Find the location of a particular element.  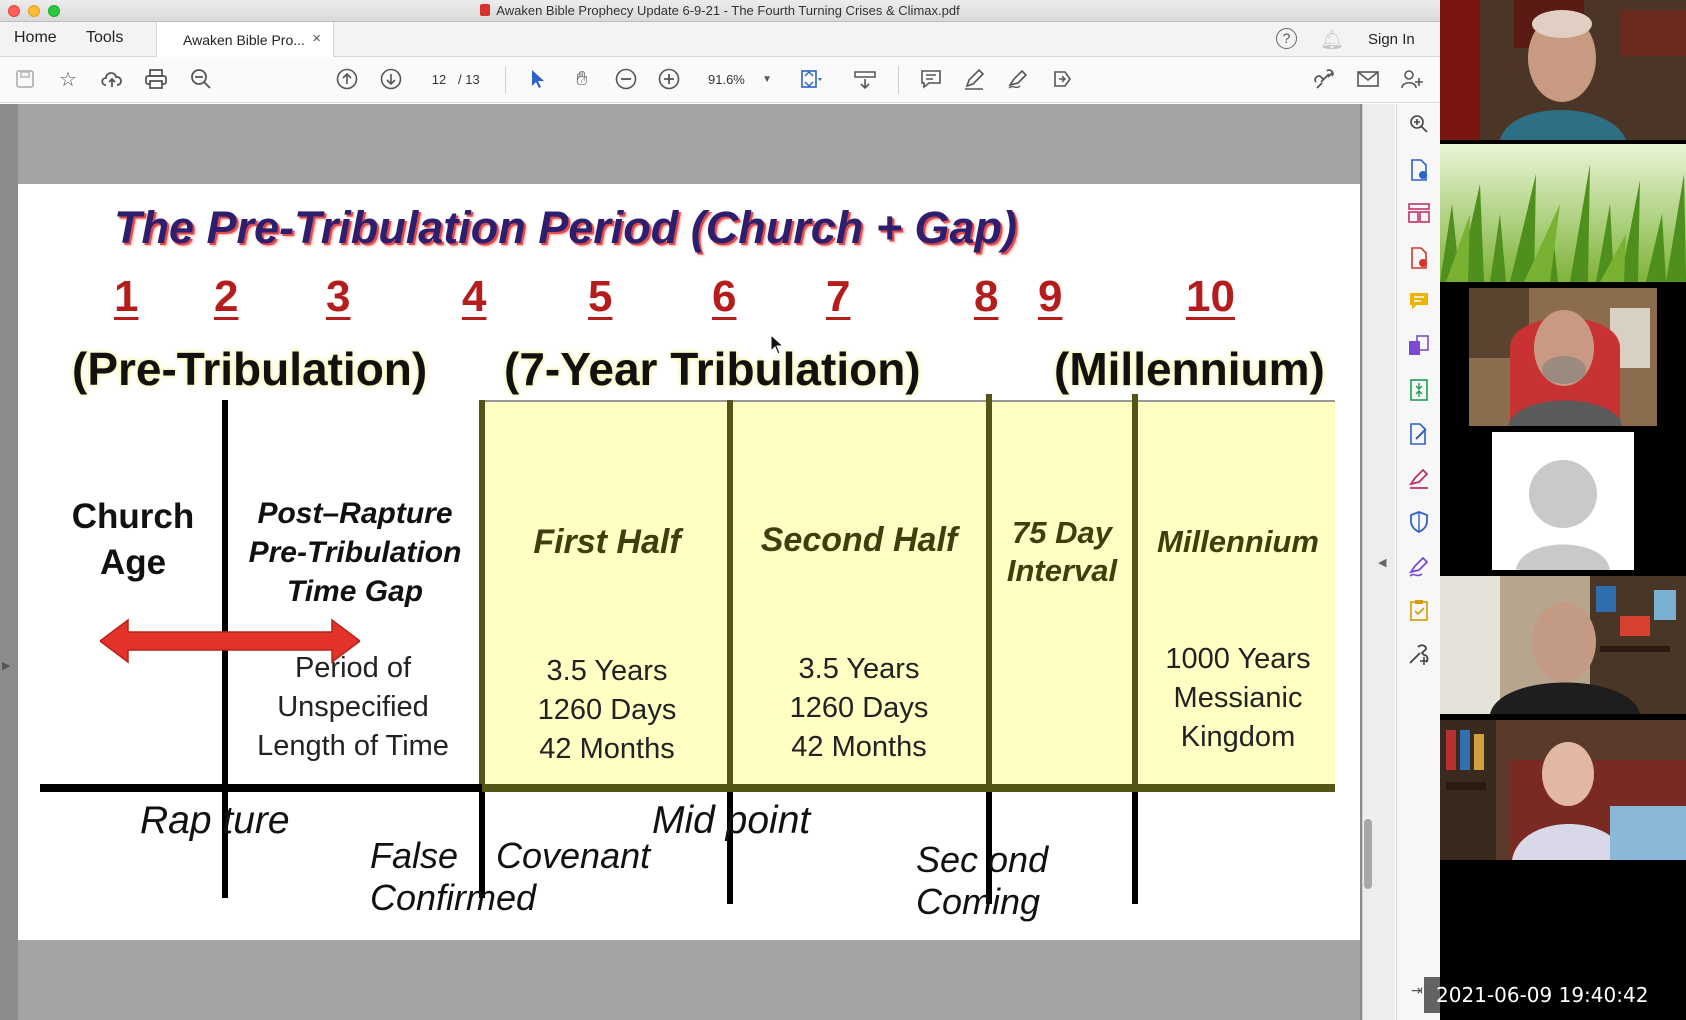

timeline-number: 5 is located at coordinates (600, 296).